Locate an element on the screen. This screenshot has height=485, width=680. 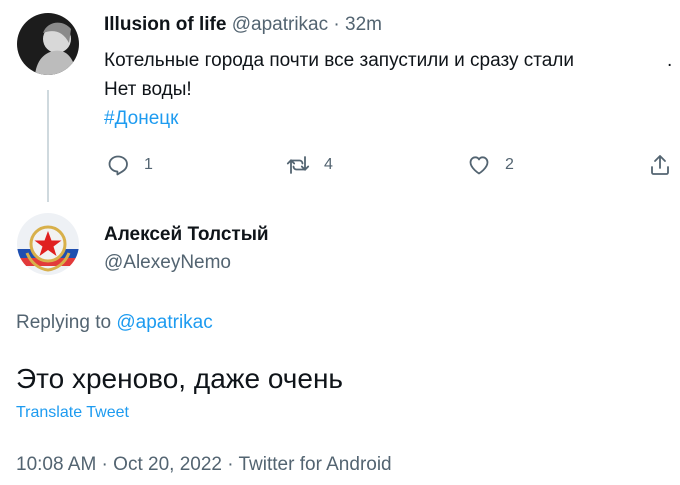
replying-handle-link: @apatrikac is located at coordinates (164, 322).